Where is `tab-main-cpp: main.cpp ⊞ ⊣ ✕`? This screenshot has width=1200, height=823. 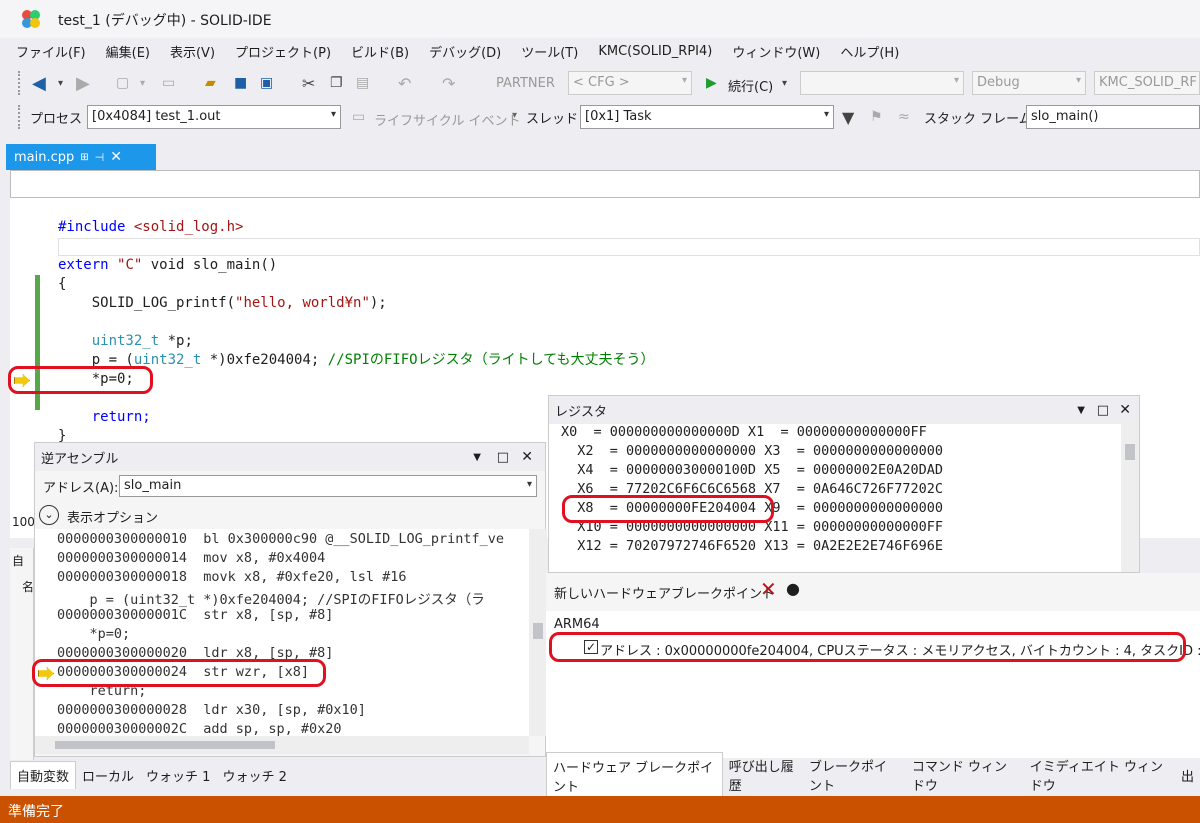
tab-main-cpp: main.cpp ⊞ ⊣ ✕ is located at coordinates (81, 157).